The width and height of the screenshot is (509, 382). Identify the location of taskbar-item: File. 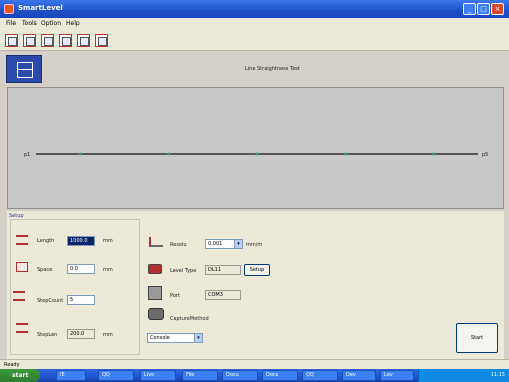
(200, 375).